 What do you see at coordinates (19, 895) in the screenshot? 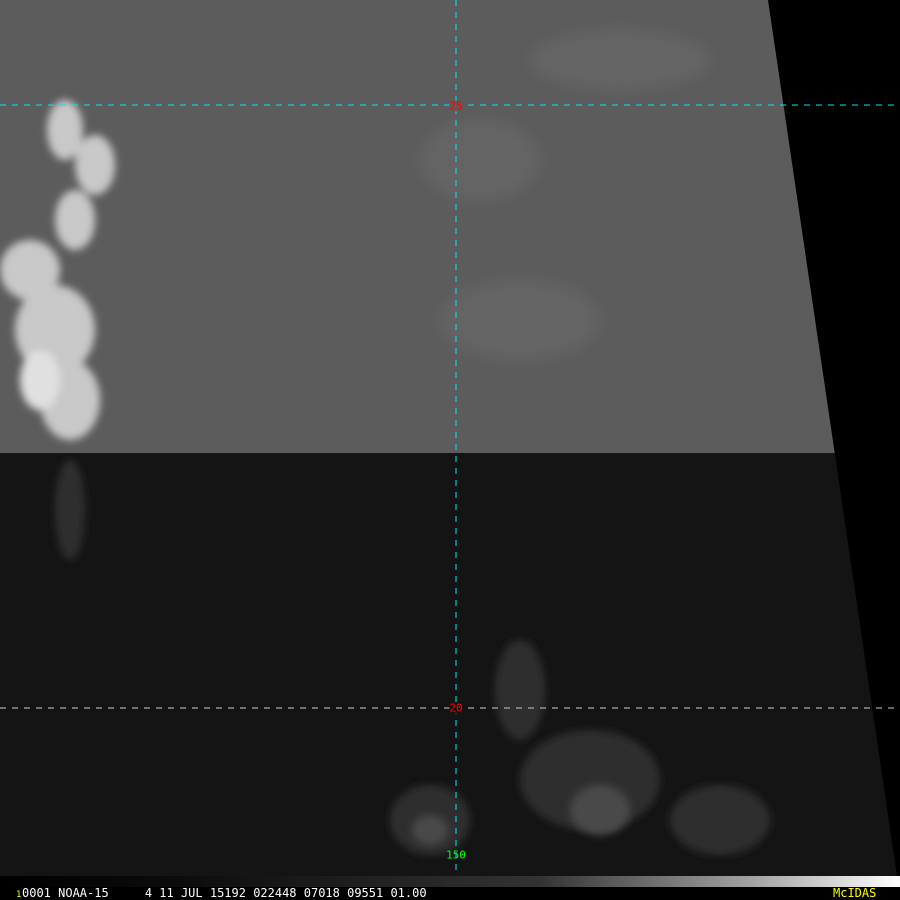
I see `frame-number: 1` at bounding box center [19, 895].